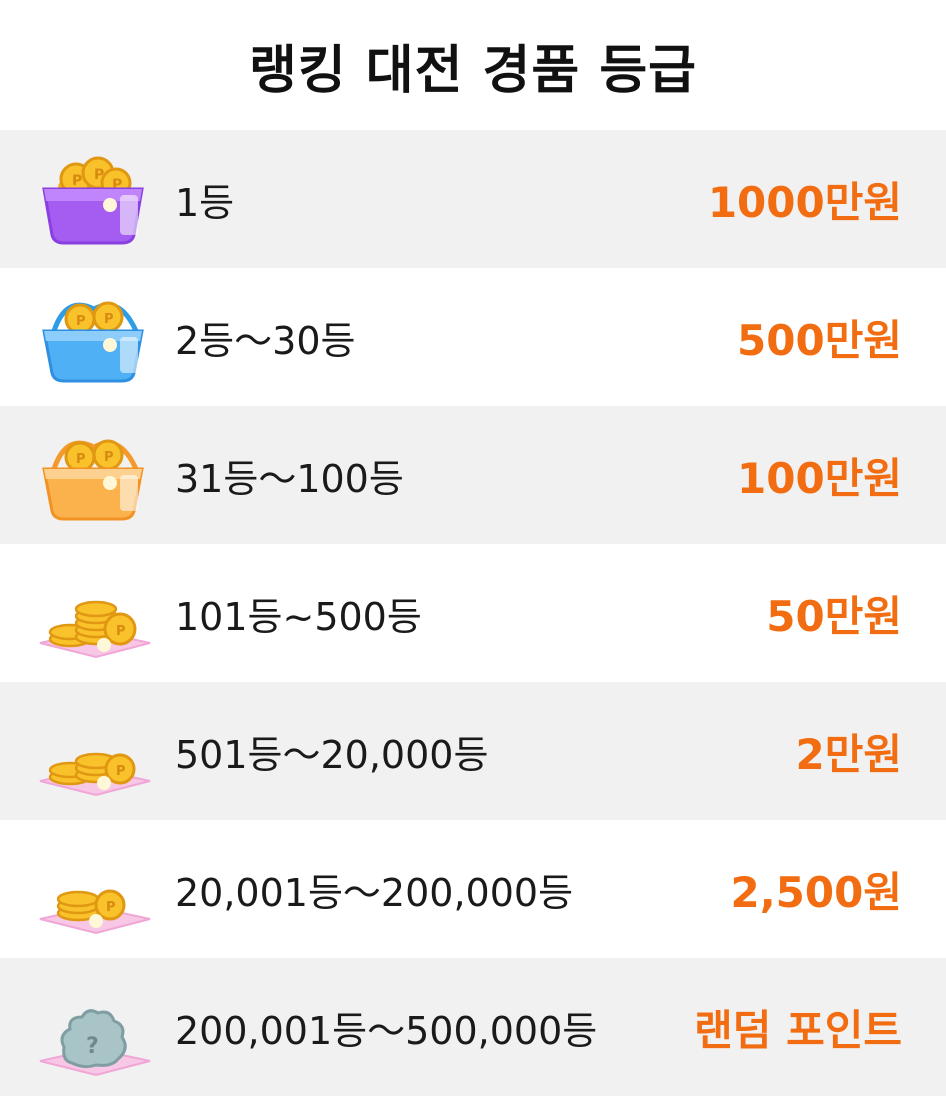 This screenshot has width=946, height=1096. Describe the element at coordinates (94, 199) in the screenshot. I see `purple-basket-coins-icon: P P P` at that location.